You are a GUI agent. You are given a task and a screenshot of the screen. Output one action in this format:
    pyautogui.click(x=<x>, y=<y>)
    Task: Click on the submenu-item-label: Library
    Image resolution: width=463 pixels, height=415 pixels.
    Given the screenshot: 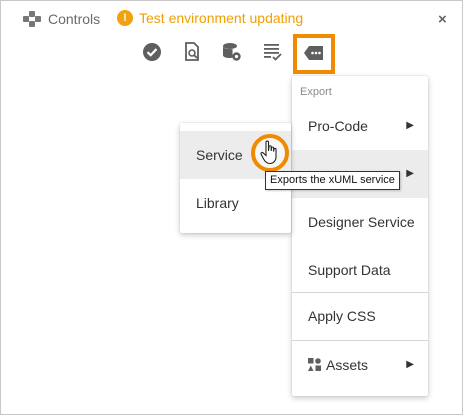 What is the action you would take?
    pyautogui.click(x=217, y=203)
    